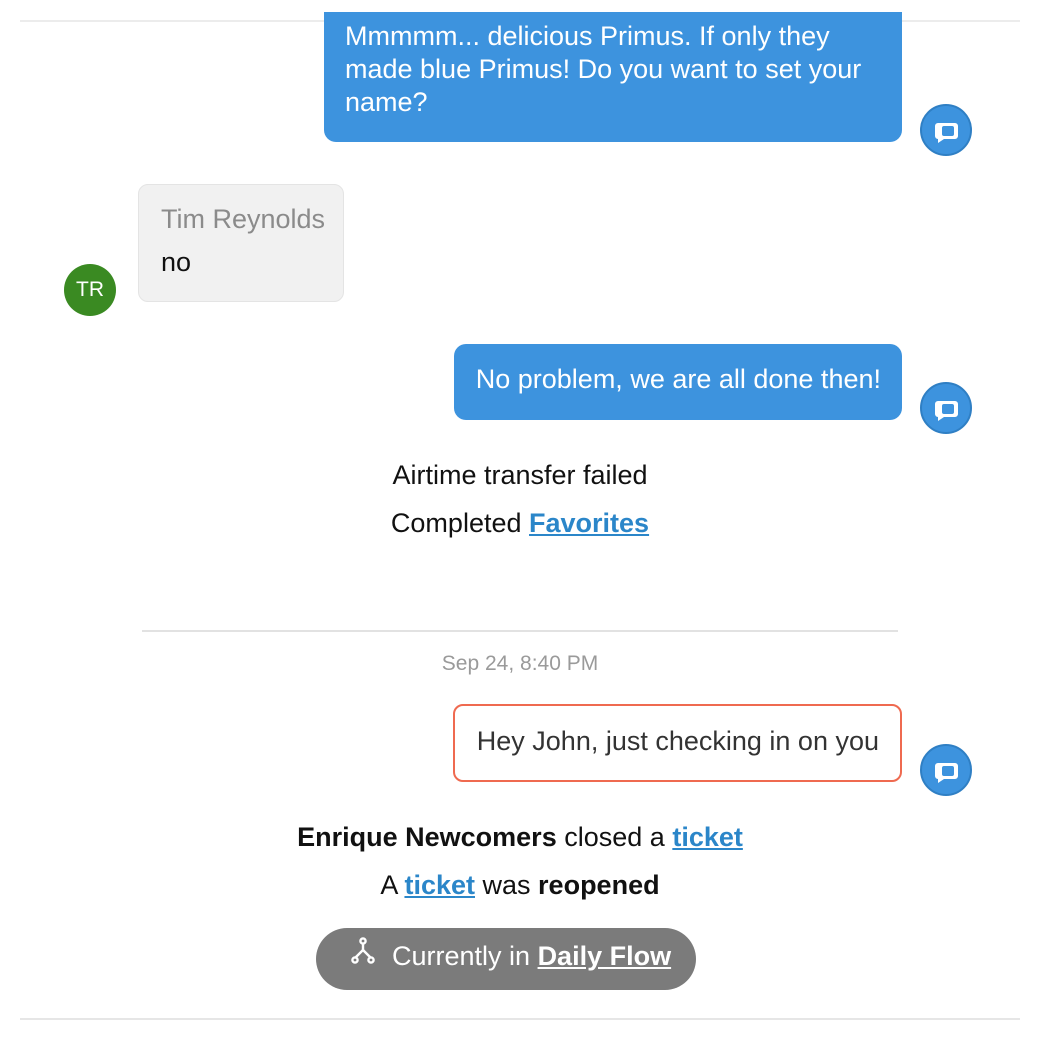 The height and width of the screenshot is (1040, 1040). What do you see at coordinates (456, 523) in the screenshot?
I see `event-text: Completed` at bounding box center [456, 523].